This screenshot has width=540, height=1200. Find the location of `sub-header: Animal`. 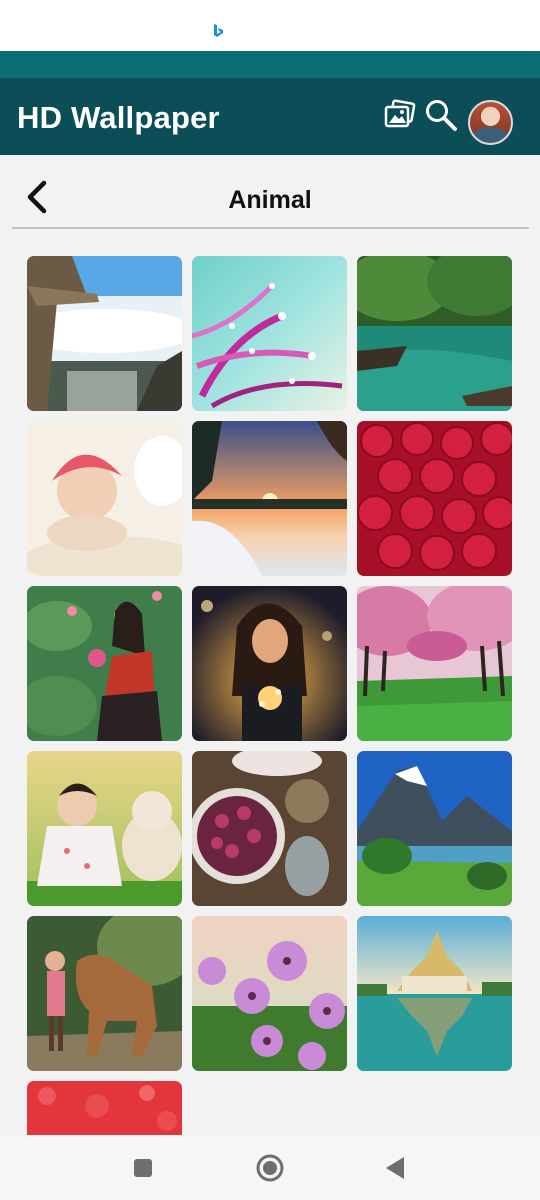

sub-header: Animal is located at coordinates (270, 192).